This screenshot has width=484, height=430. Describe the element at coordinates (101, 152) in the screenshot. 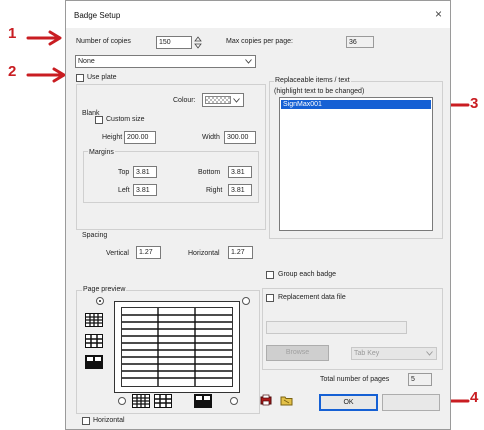

I see `margins-label: Margins` at that location.